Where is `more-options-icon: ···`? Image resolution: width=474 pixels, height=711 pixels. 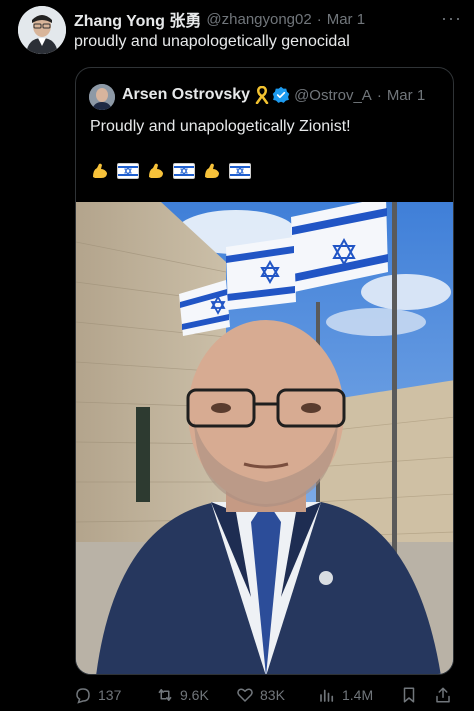 more-options-icon: ··· is located at coordinates (451, 18).